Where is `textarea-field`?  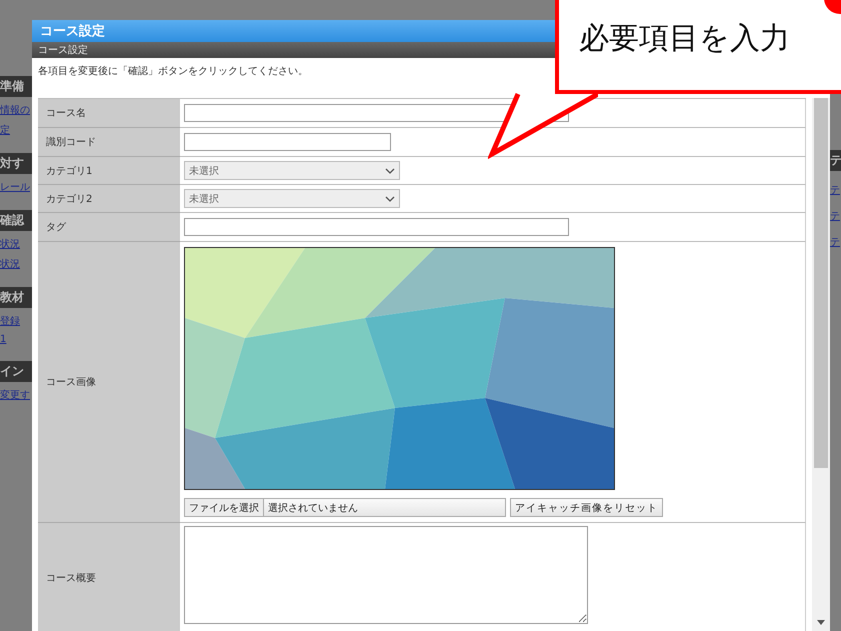 textarea-field is located at coordinates (386, 575).